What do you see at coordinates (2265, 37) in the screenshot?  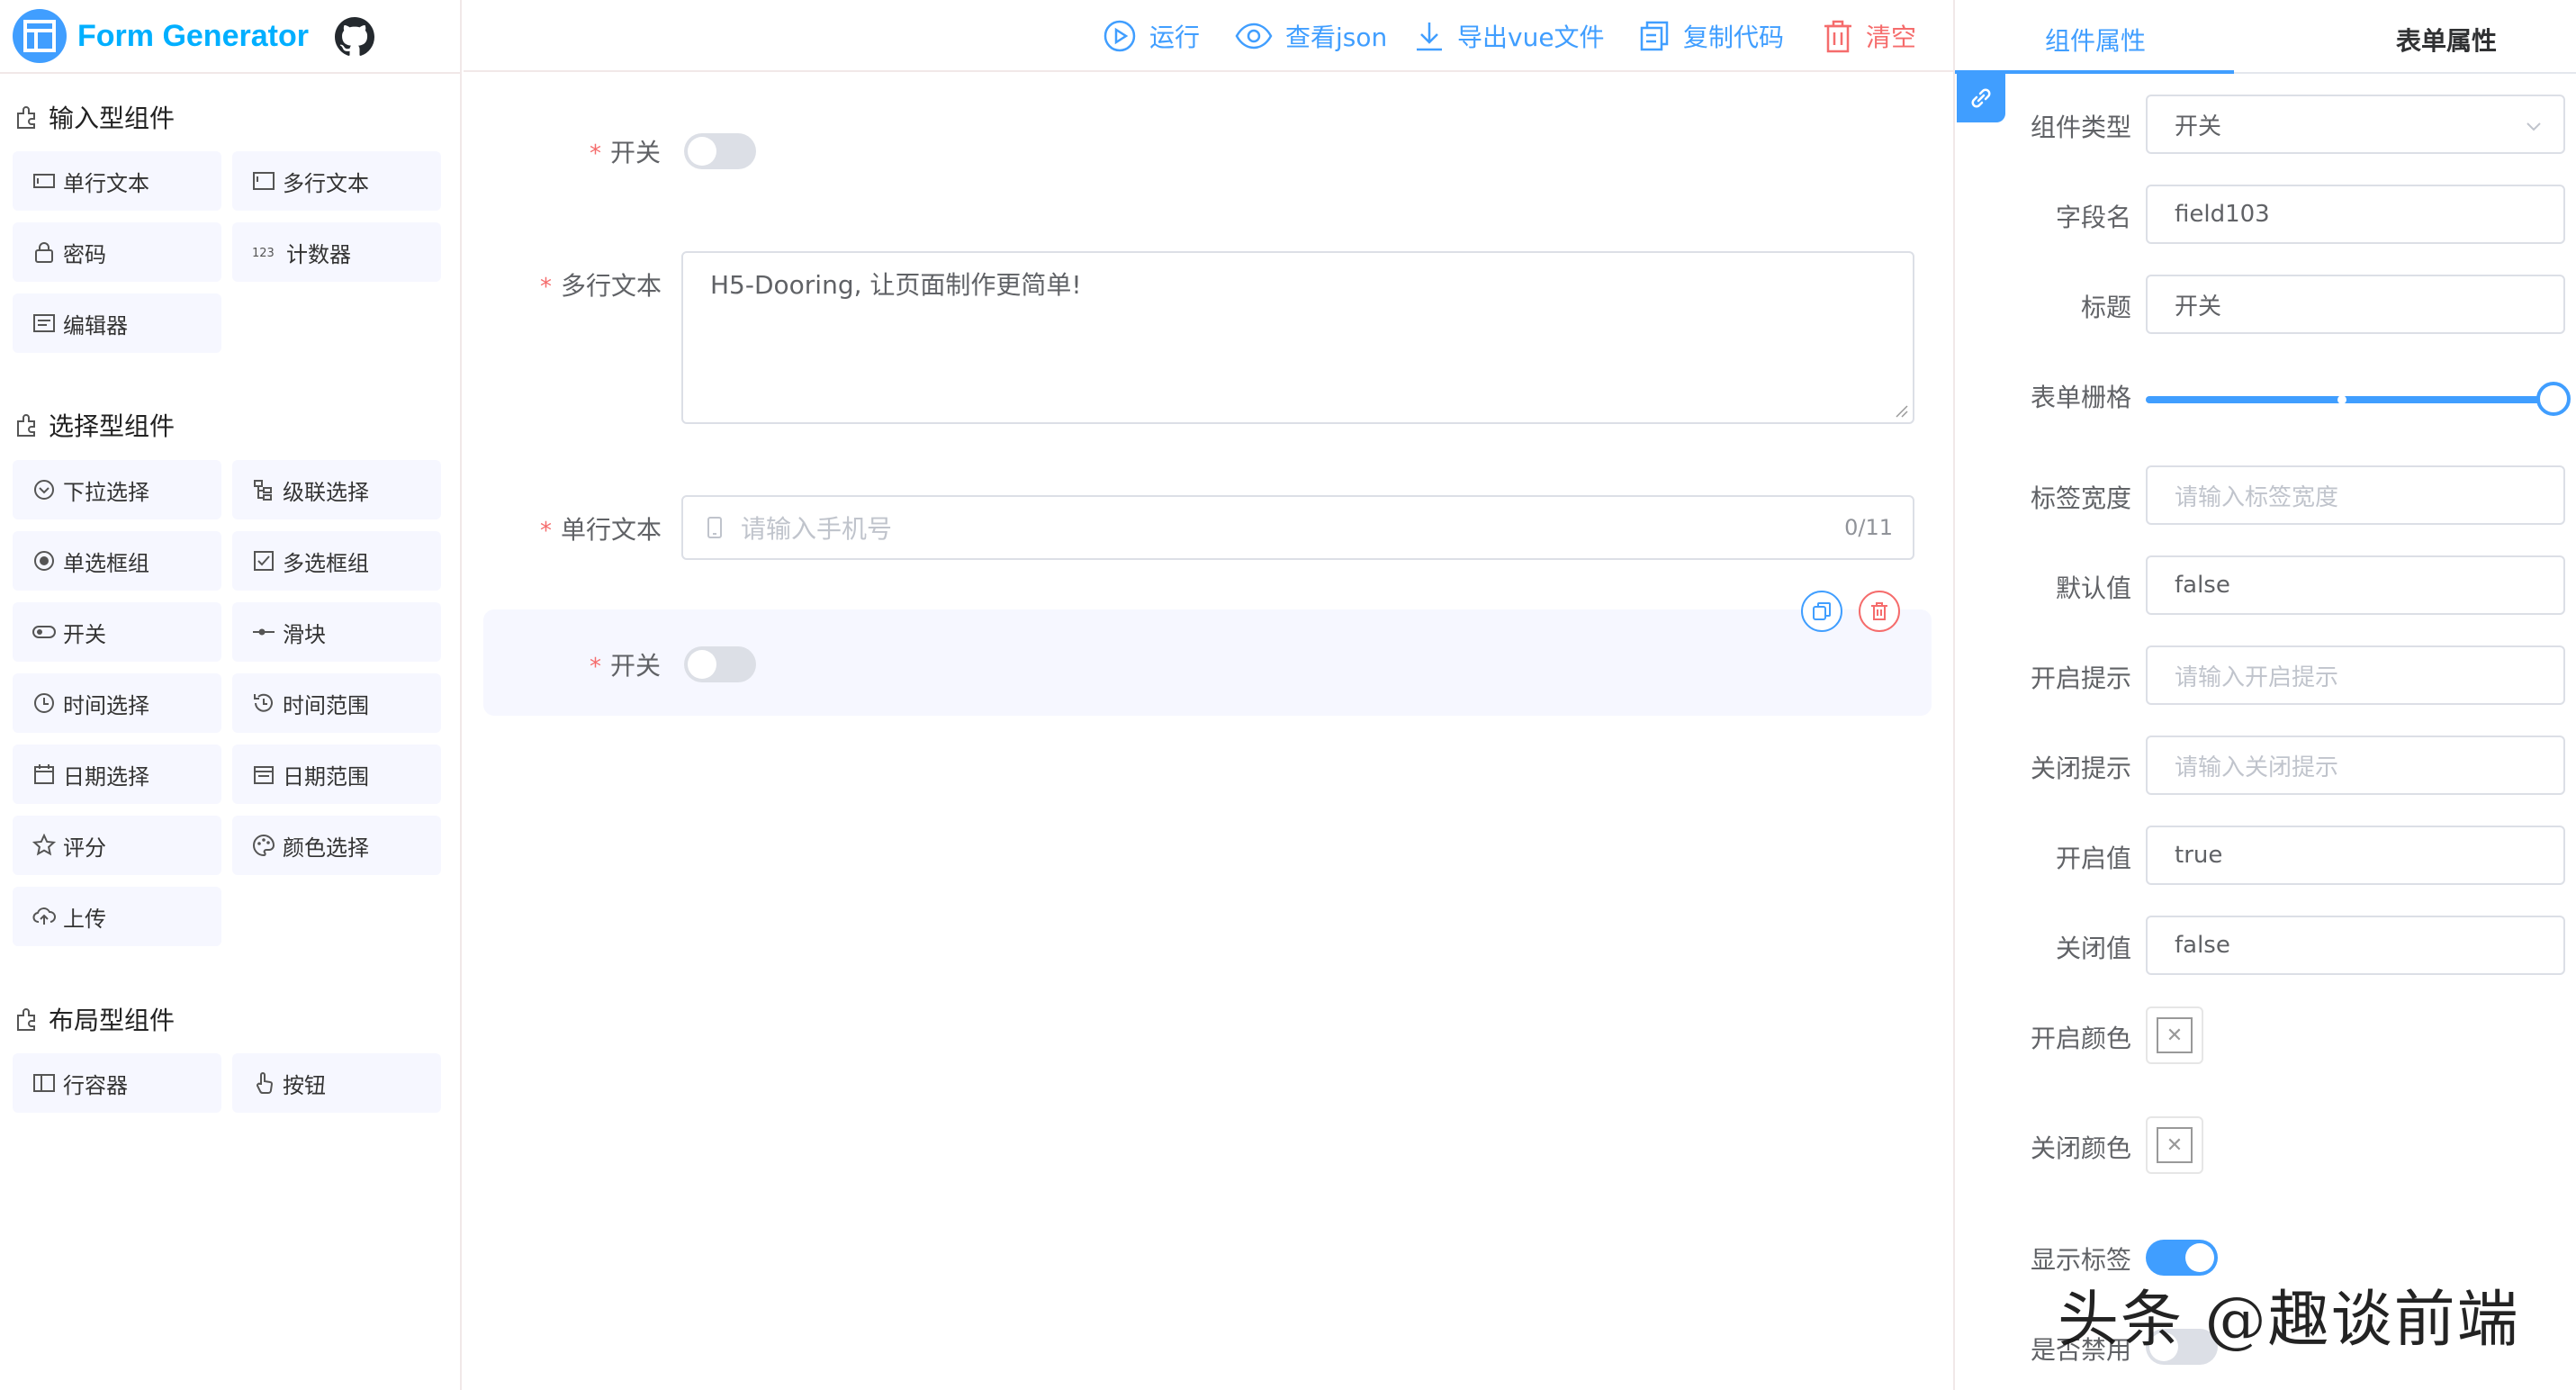 I see `panel-tabs: 组件属性 表单属性` at bounding box center [2265, 37].